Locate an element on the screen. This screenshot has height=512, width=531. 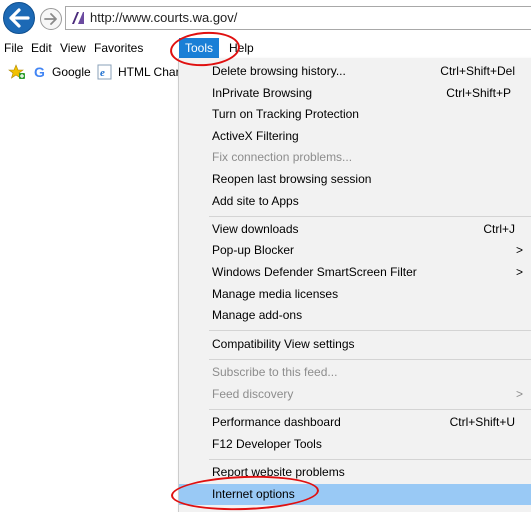
svg-text: G is located at coordinates (39, 72).